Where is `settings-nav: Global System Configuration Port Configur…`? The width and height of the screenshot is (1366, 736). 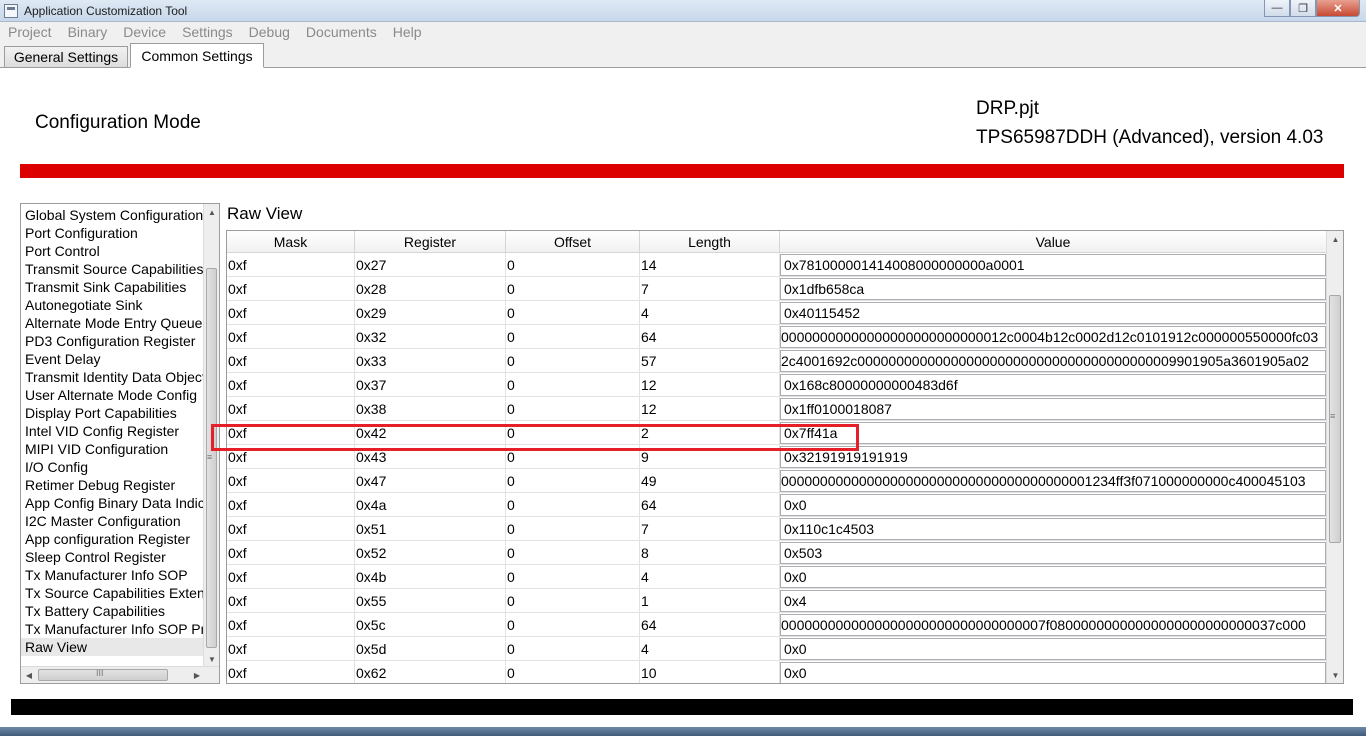
settings-nav: Global System Configuration Port Configur… is located at coordinates (120, 443).